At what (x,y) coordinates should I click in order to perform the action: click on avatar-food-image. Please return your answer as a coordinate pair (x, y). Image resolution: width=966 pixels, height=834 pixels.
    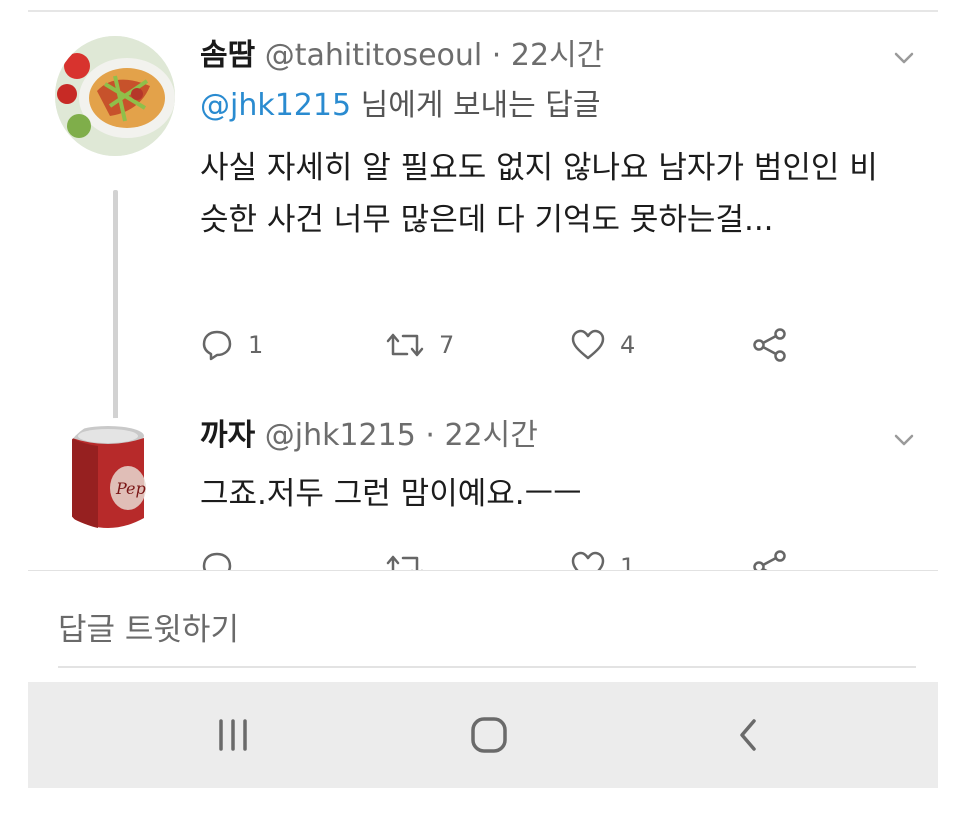
    Looking at the image, I should click on (115, 96).